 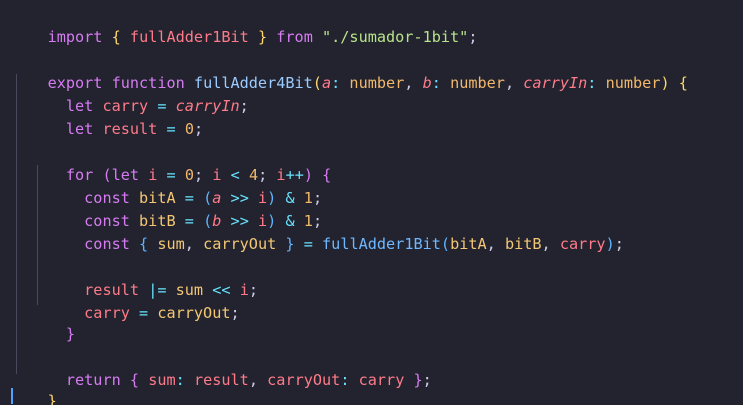 What do you see at coordinates (130, 93) in the screenshot?
I see `code-line-4: let carry = carryIn;` at bounding box center [130, 93].